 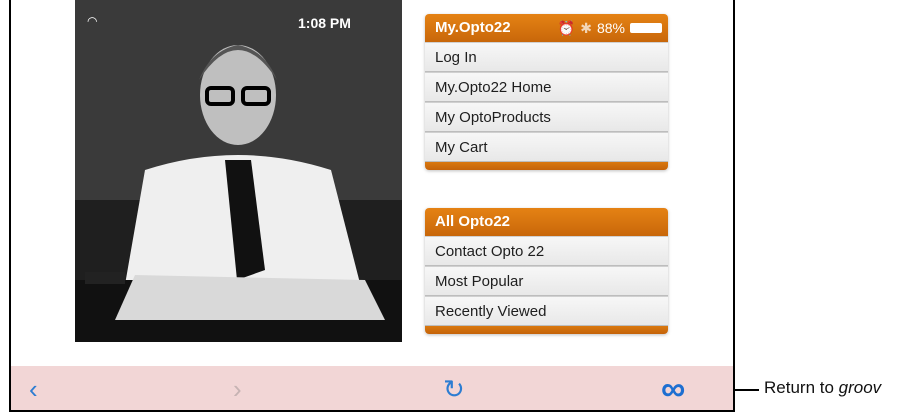 I want to click on callout-label: Return to groov, so click(x=822, y=388).